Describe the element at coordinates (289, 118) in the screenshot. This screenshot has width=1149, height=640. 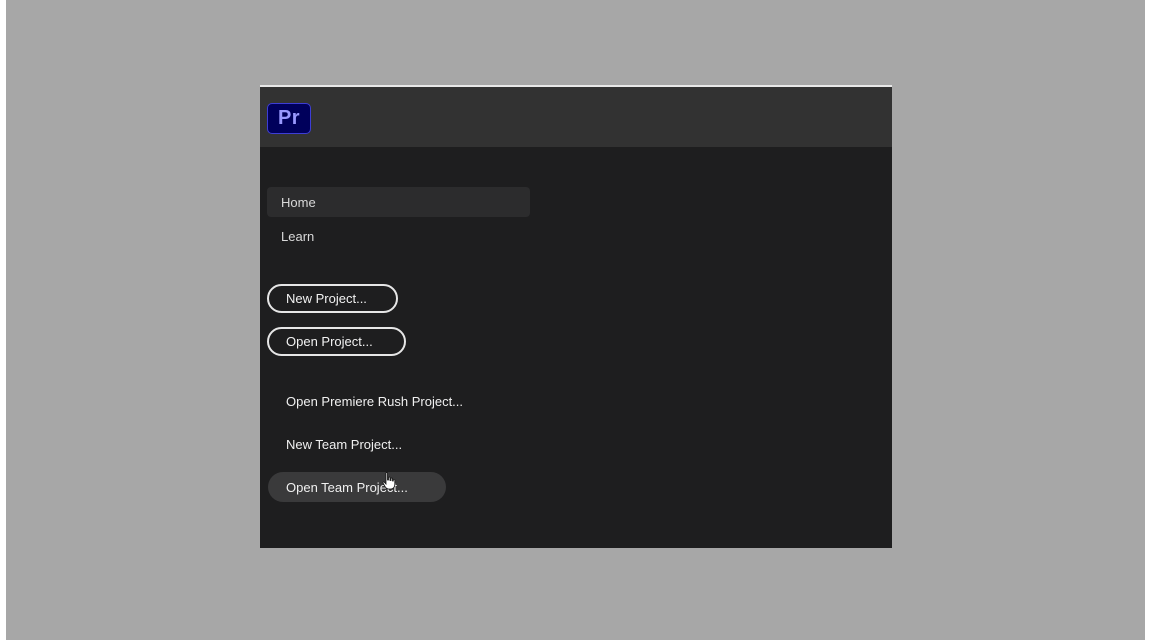
I see `premiere-pro-logo-icon: Pr` at that location.